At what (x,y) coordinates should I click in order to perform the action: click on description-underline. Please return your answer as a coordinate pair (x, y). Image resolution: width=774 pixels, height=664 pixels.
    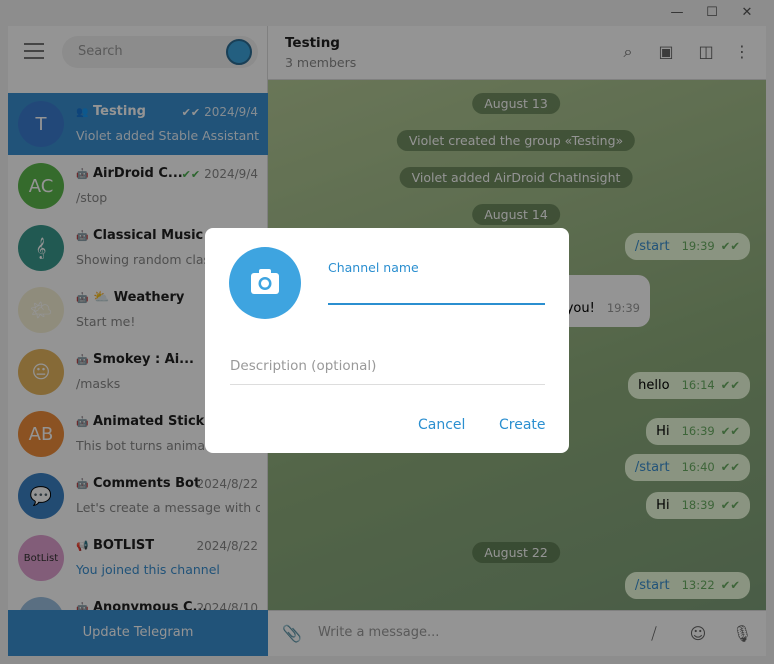
    Looking at the image, I should click on (387, 384).